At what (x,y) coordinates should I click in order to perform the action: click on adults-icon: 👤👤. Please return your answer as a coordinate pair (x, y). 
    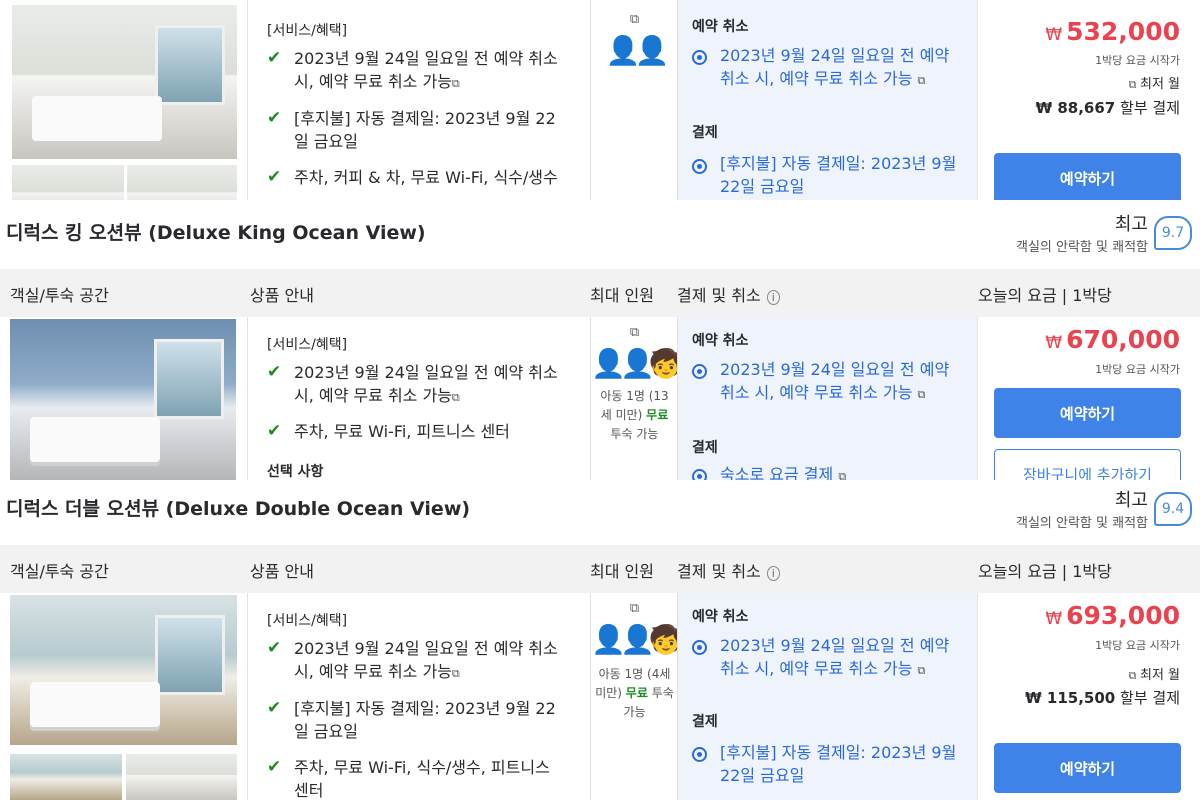
    Looking at the image, I should click on (637, 50).